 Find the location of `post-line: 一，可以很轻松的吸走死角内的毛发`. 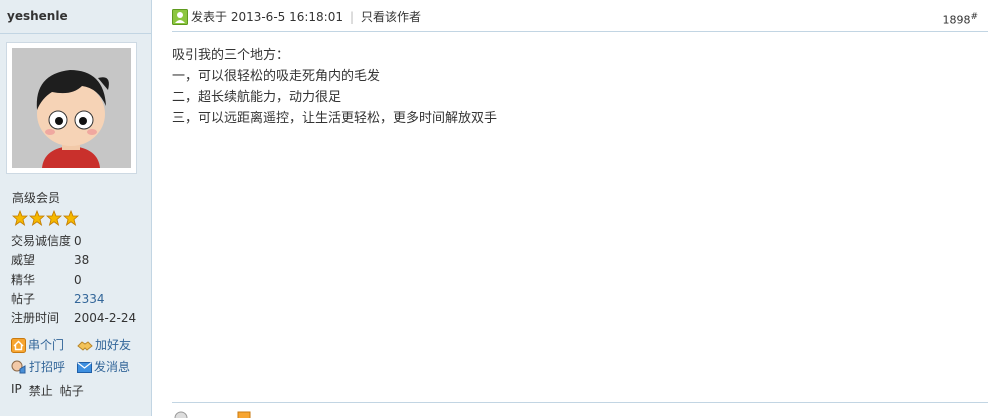

post-line: 一，可以很轻松的吸走死角内的毛发 is located at coordinates (276, 76).